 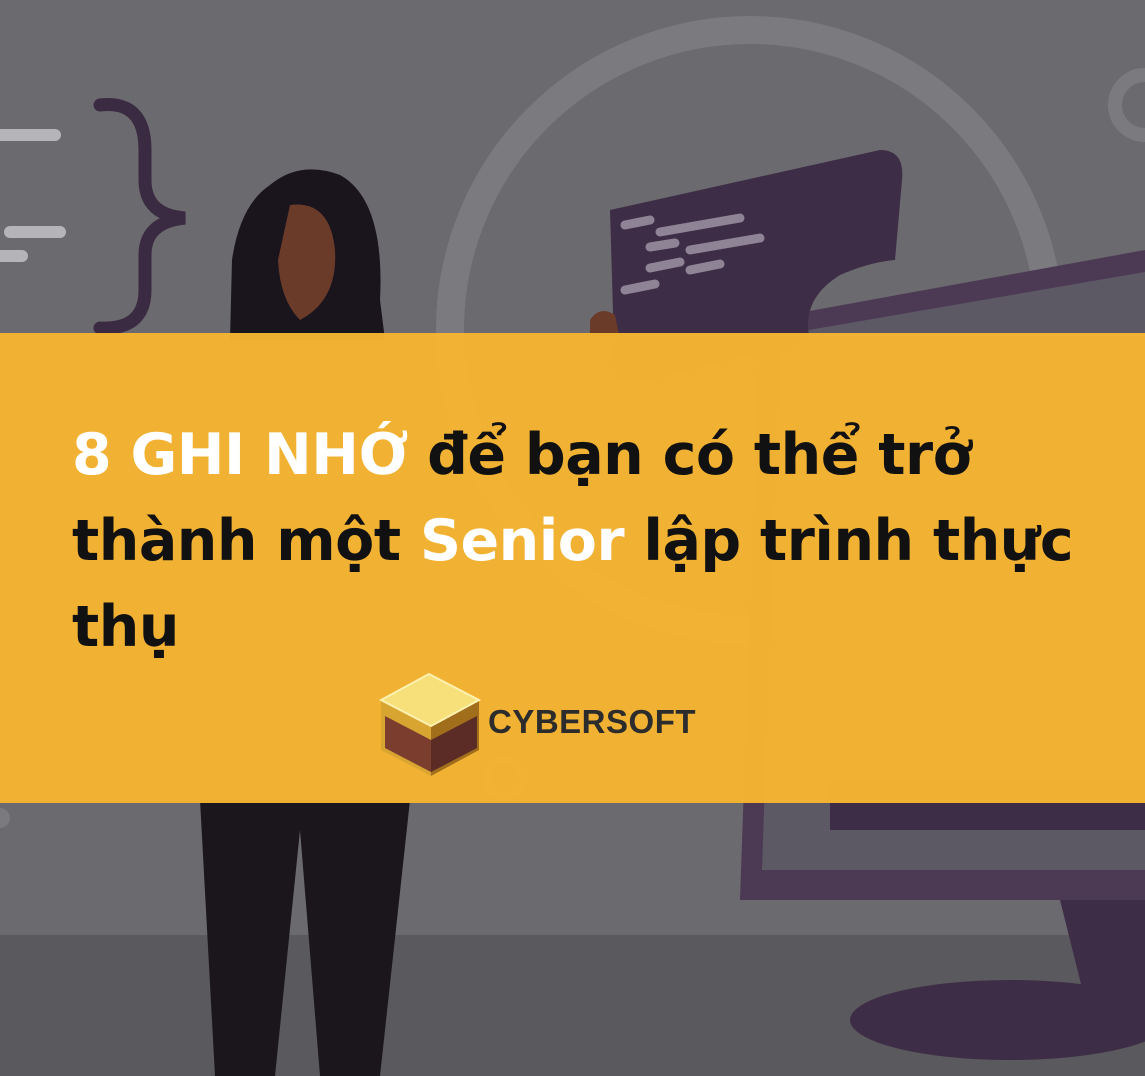 I want to click on gold-cube-icon, so click(x=430, y=724).